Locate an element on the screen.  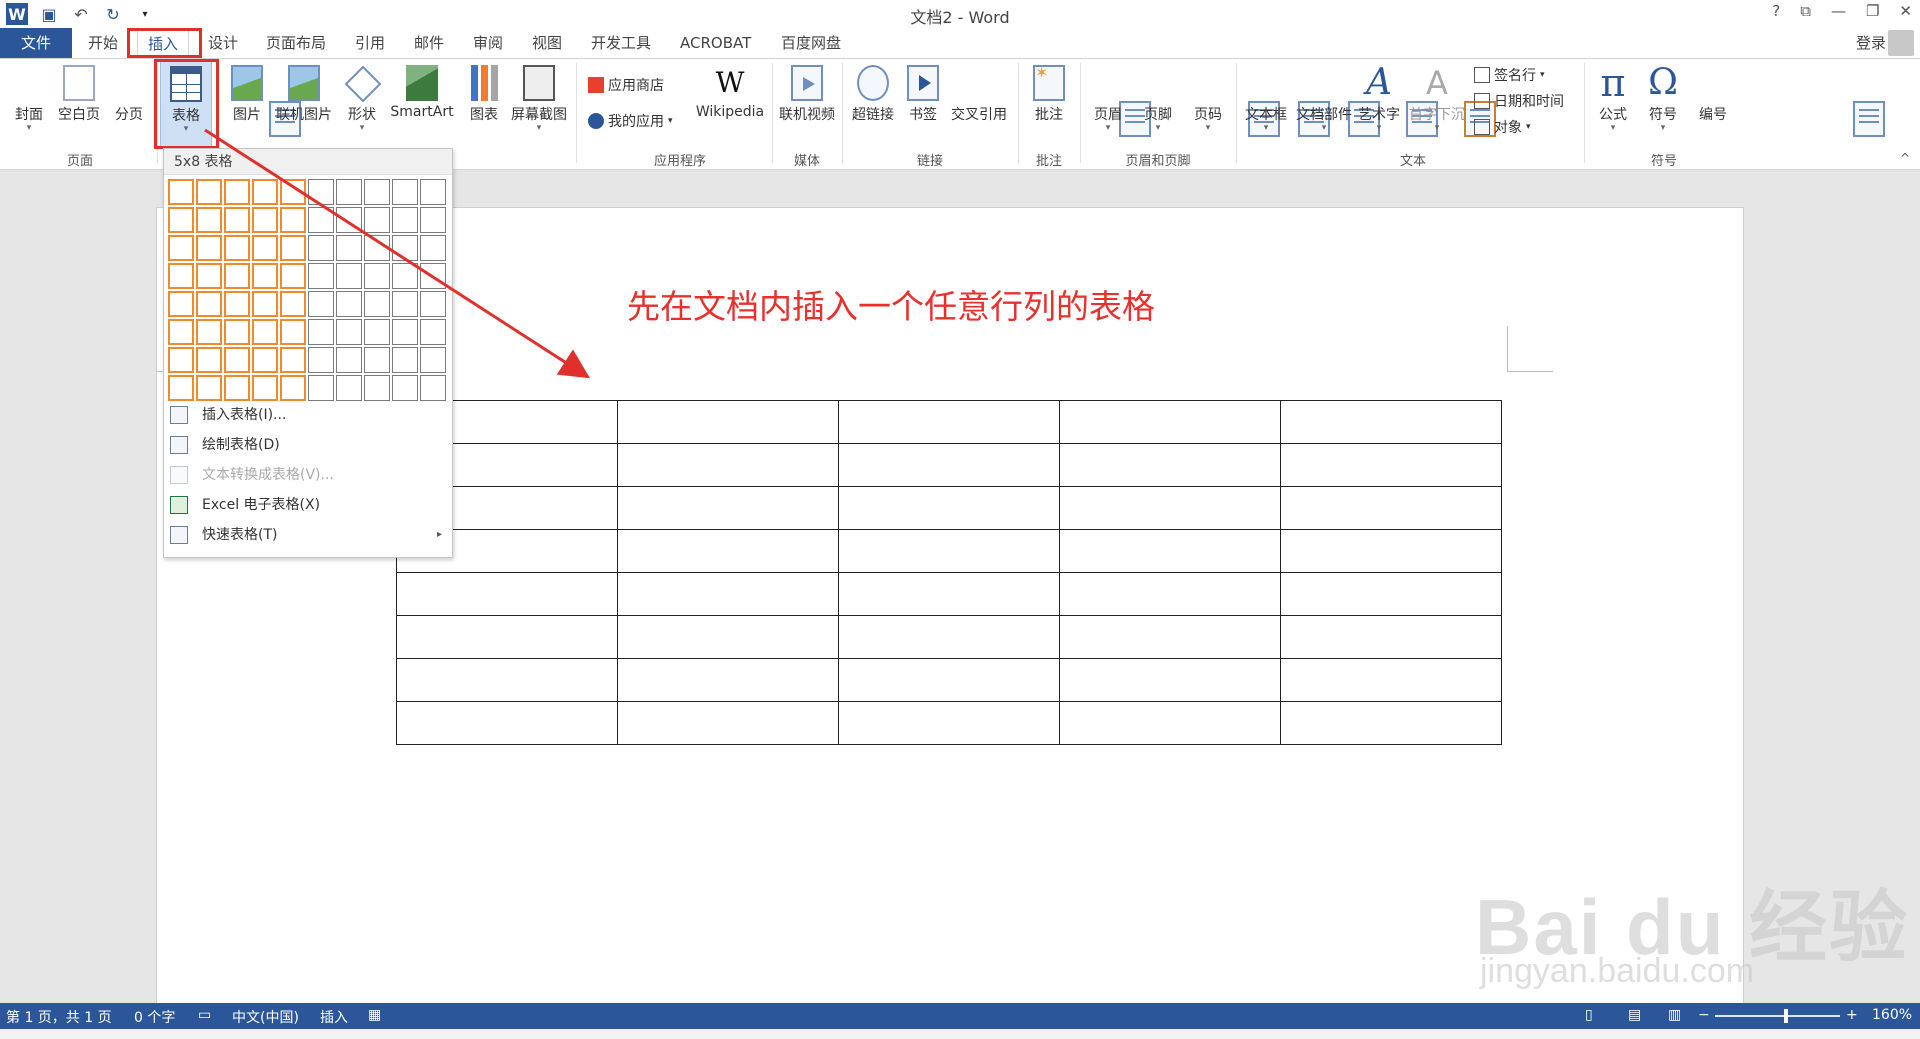
page-break-button: 分页 is located at coordinates (204, 101).